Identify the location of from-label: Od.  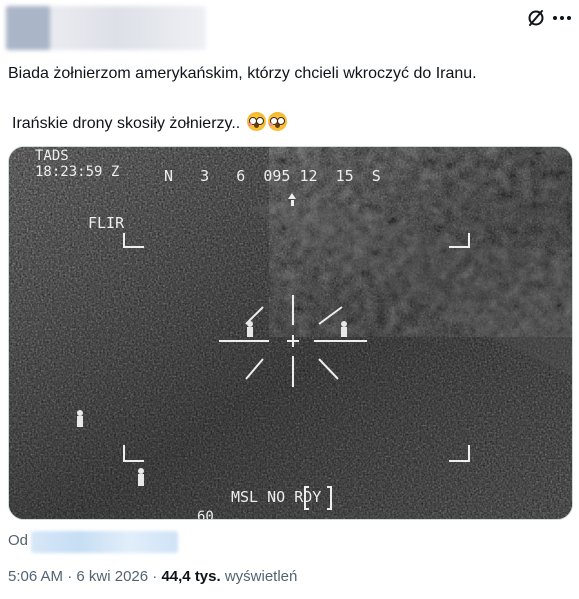
(18, 540).